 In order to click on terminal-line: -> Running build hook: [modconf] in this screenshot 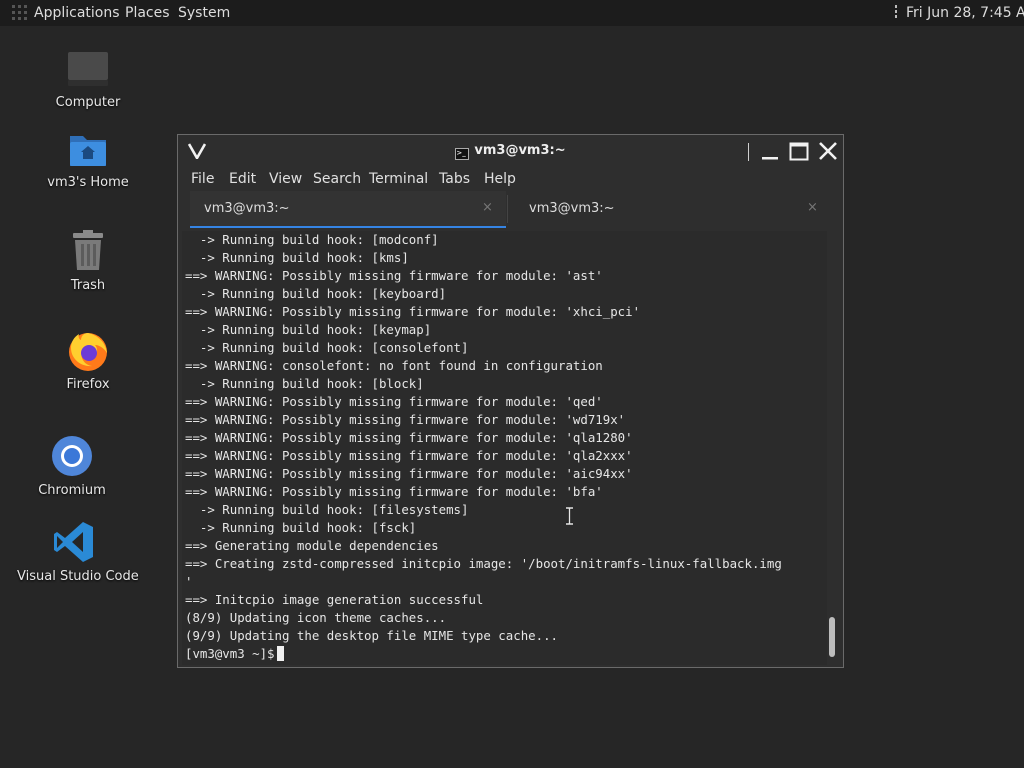, I will do `click(312, 239)`.